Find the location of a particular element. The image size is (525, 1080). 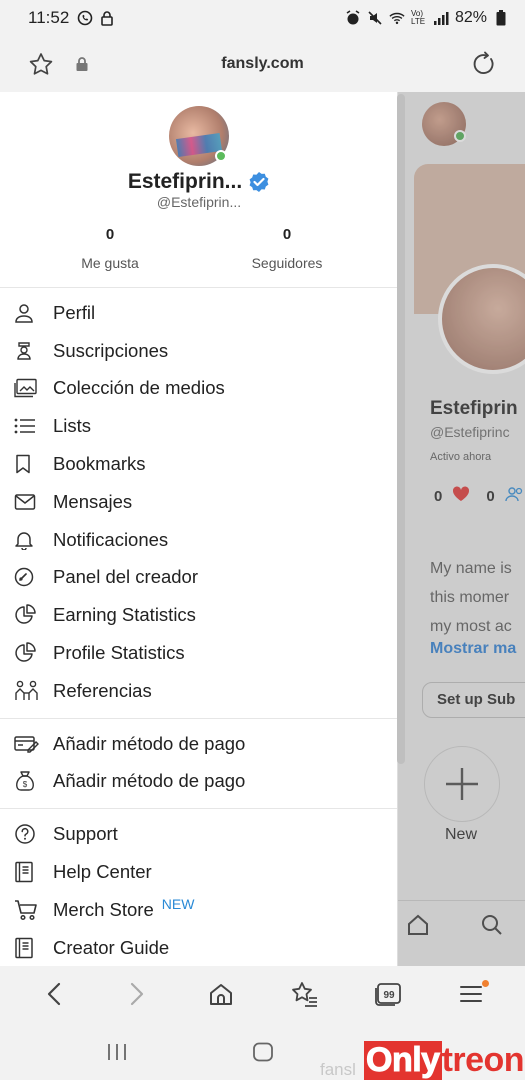

forward-button is located at coordinates (137, 996).